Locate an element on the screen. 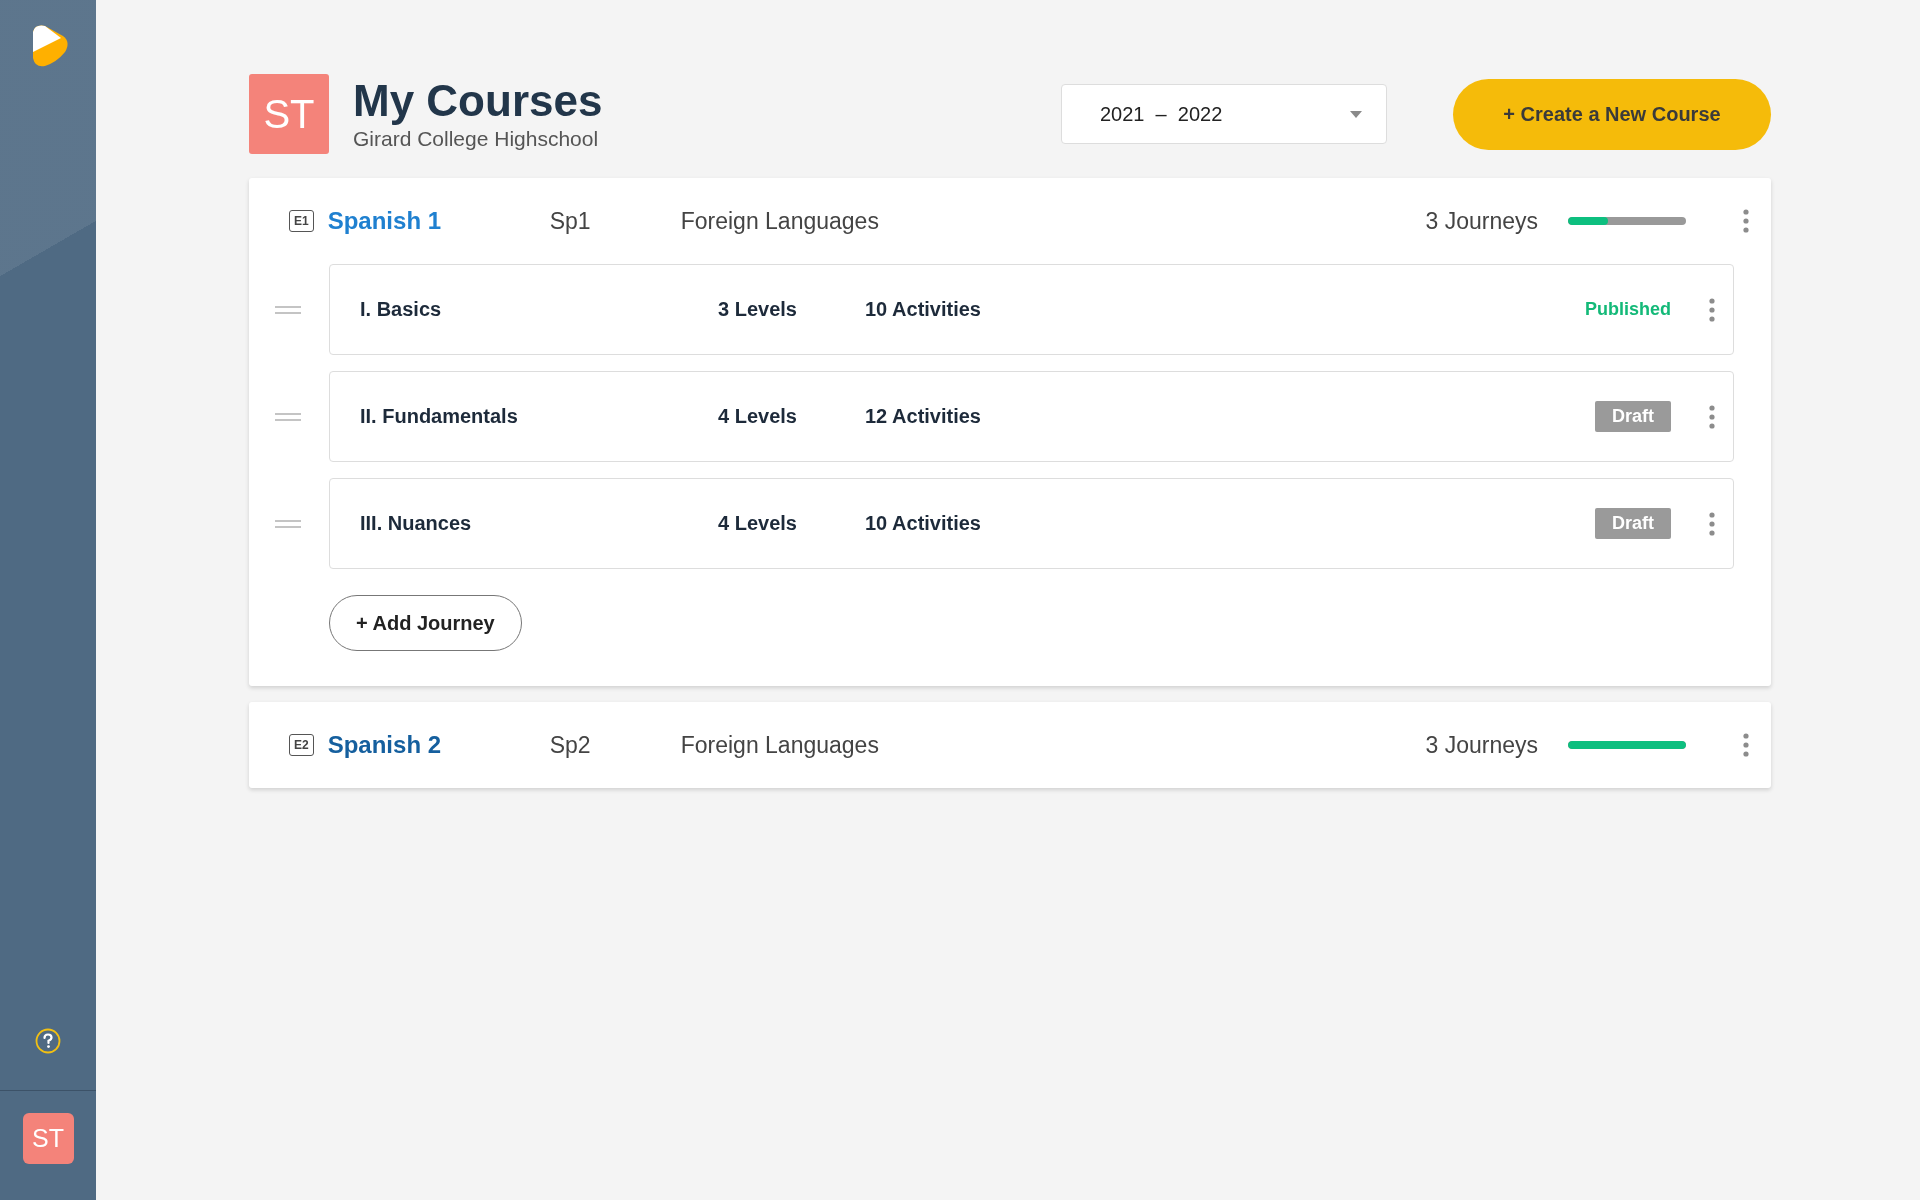 This screenshot has height=1200, width=1920. journey-row: III. Nuances 4 Levels 10 Activities Draft is located at coordinates (1031, 523).